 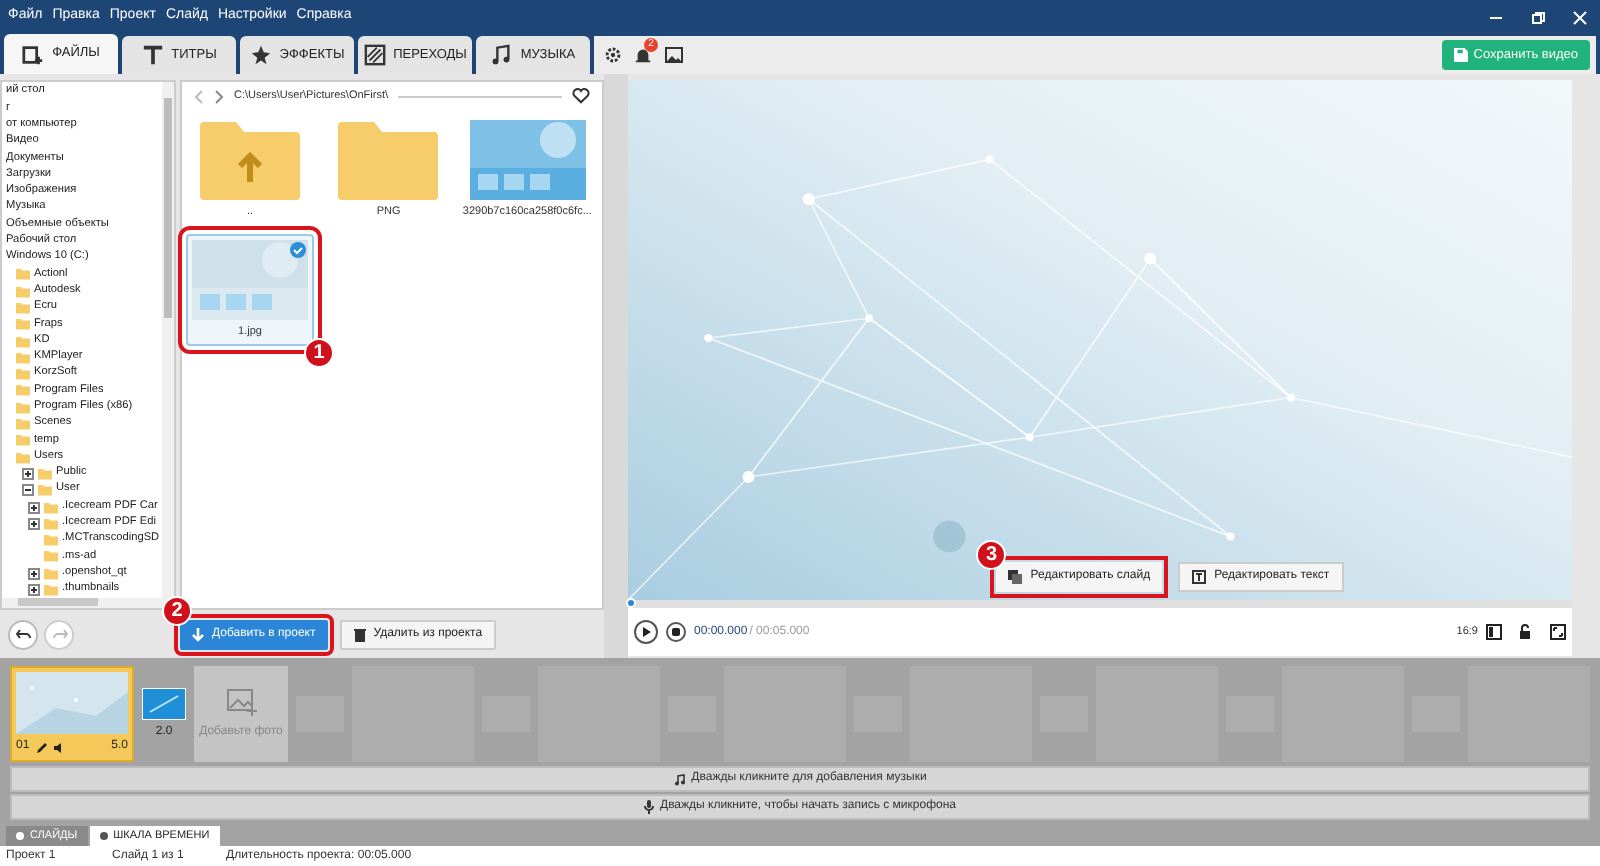 What do you see at coordinates (1460, 55) in the screenshot?
I see `save-icon` at bounding box center [1460, 55].